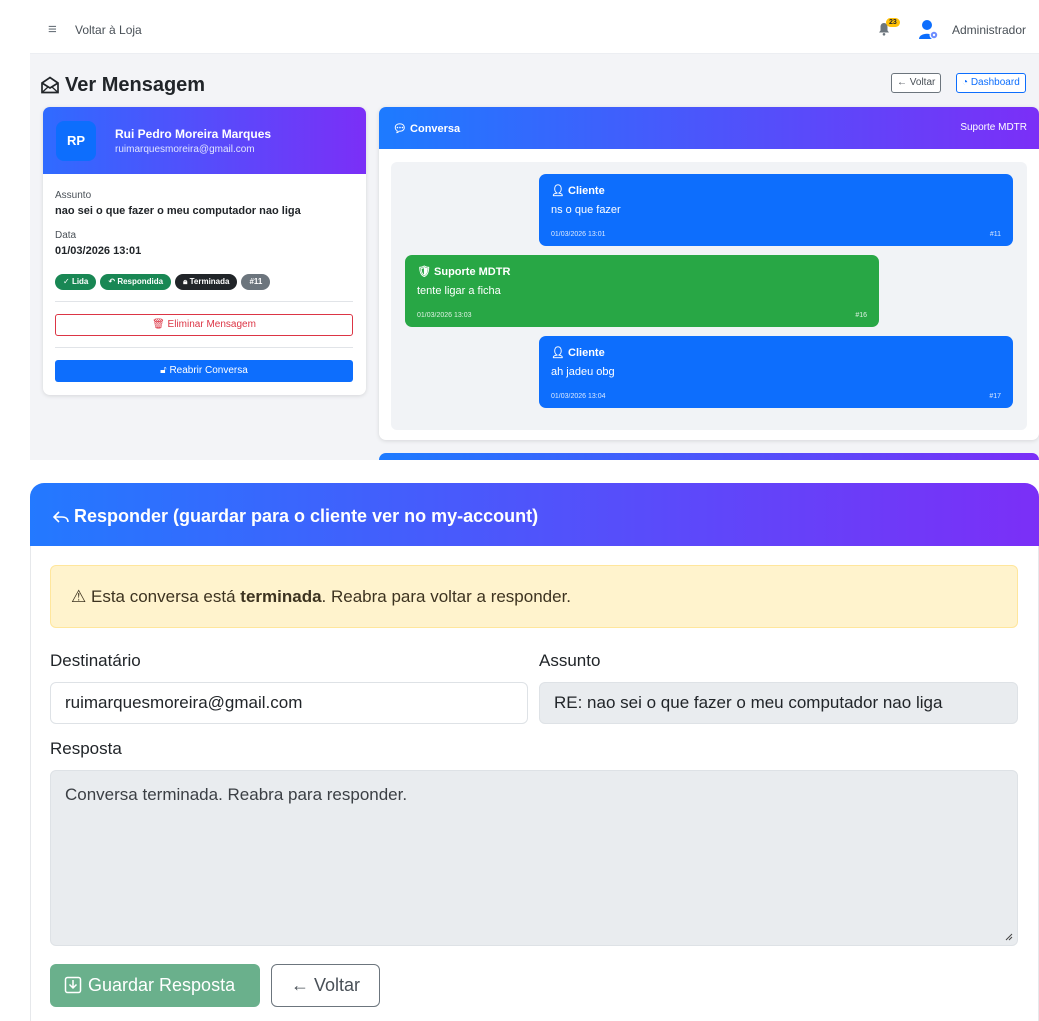  I want to click on conversation-header: 💬︎ Conversa Suporte MDTR, so click(709, 128).